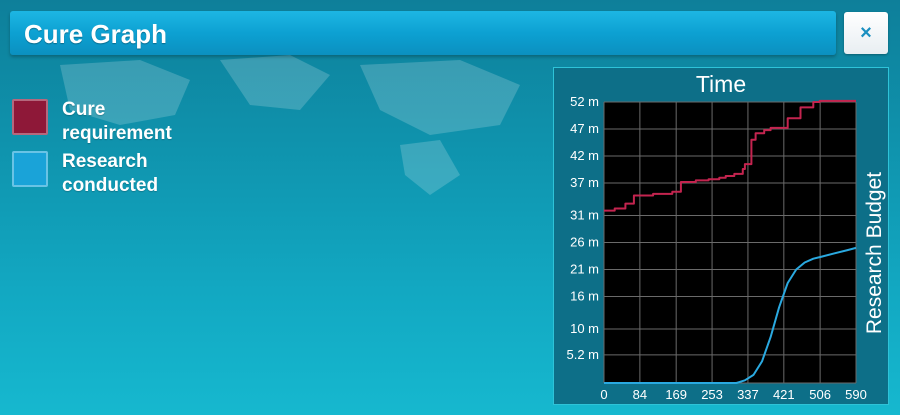 The width and height of the screenshot is (900, 415). Describe the element at coordinates (110, 173) in the screenshot. I see `legend-label-research: Research conducted` at that location.